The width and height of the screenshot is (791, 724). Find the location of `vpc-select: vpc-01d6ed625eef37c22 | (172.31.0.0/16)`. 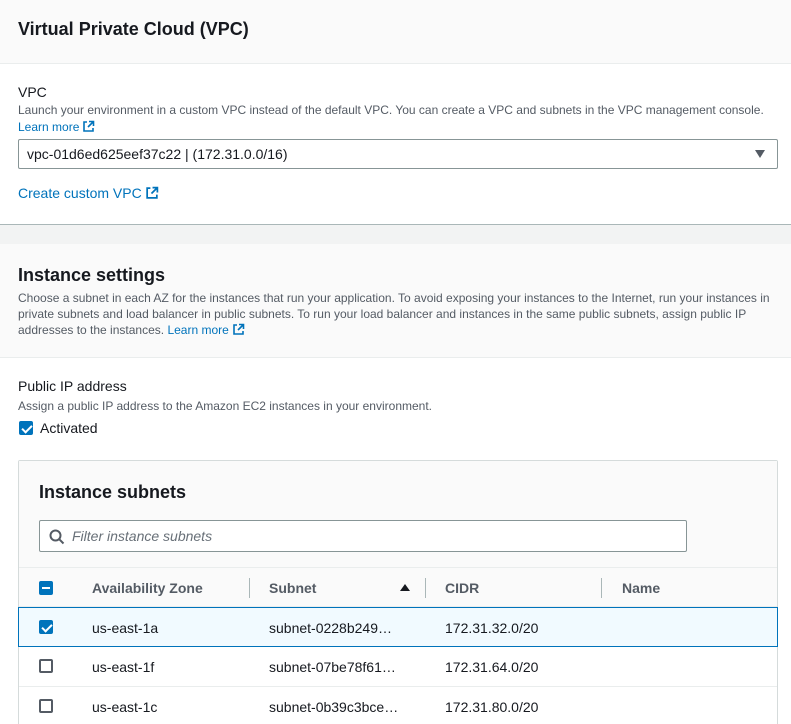

vpc-select: vpc-01d6ed625eef37c22 | (172.31.0.0/16) is located at coordinates (398, 154).